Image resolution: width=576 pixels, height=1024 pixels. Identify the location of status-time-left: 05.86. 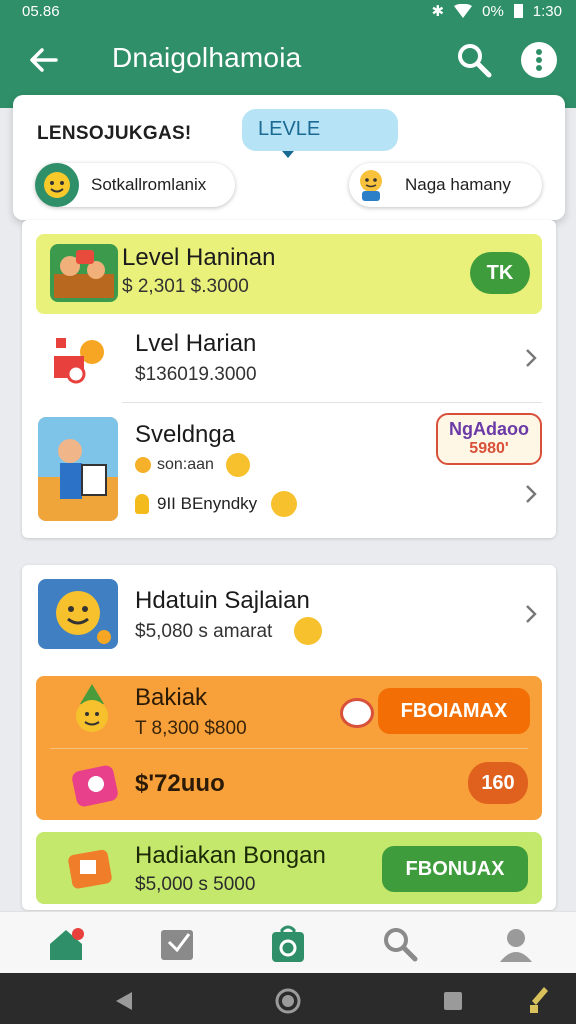
(41, 11).